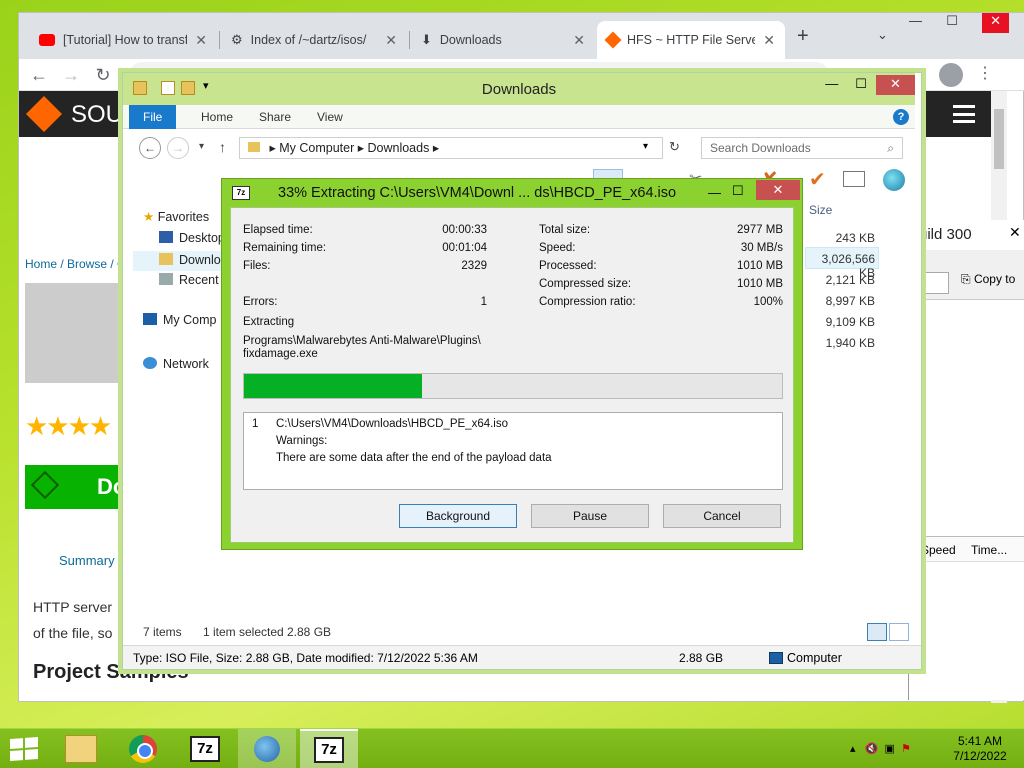 The image size is (1024, 768). I want to click on file-explorer-icon, so click(81, 749).